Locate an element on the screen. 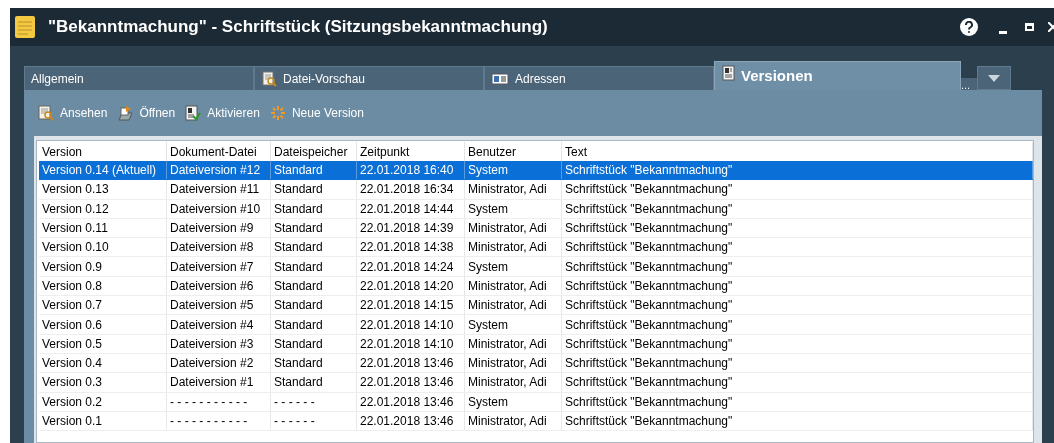 The image size is (1054, 443). id-card-icon is located at coordinates (500, 78).